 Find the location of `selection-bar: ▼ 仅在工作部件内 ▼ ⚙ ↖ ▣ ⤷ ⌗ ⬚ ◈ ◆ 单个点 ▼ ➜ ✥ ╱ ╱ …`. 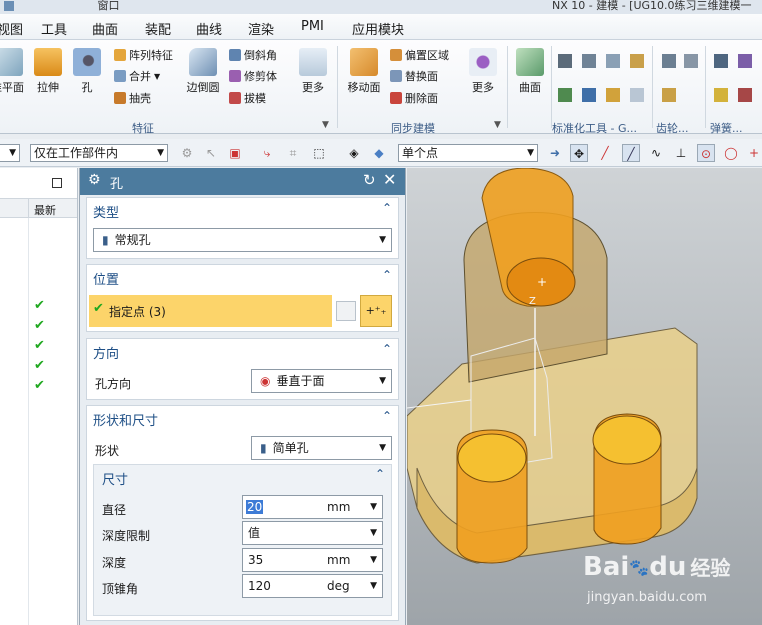

selection-bar: ▼ 仅在工作部件内 ▼ ⚙ ↖ ▣ ⤷ ⌗ ⬚ ◈ ◆ 单个点 ▼ ➜ ✥ ╱ ╱ … is located at coordinates (381, 153).